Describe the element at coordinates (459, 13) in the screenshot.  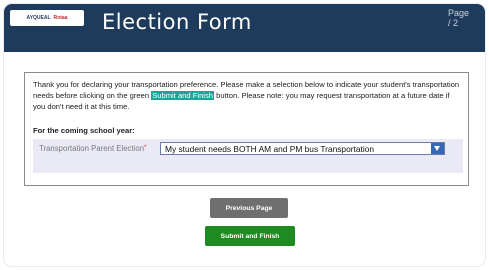
I see `page-indicator-label: Page` at that location.